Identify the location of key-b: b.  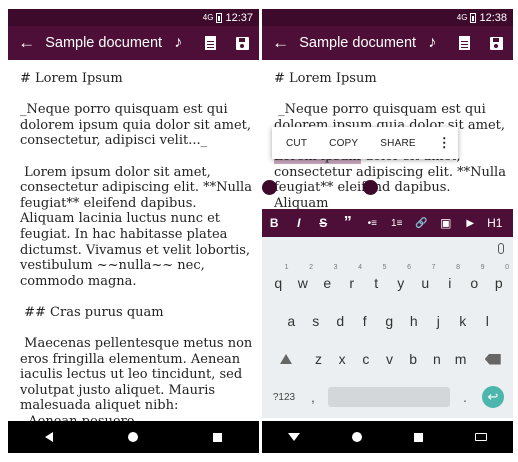
(413, 359).